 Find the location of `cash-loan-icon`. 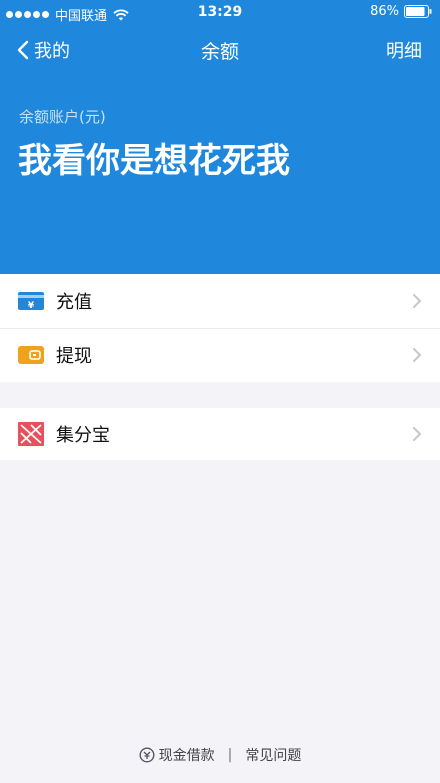

cash-loan-icon is located at coordinates (147, 755).